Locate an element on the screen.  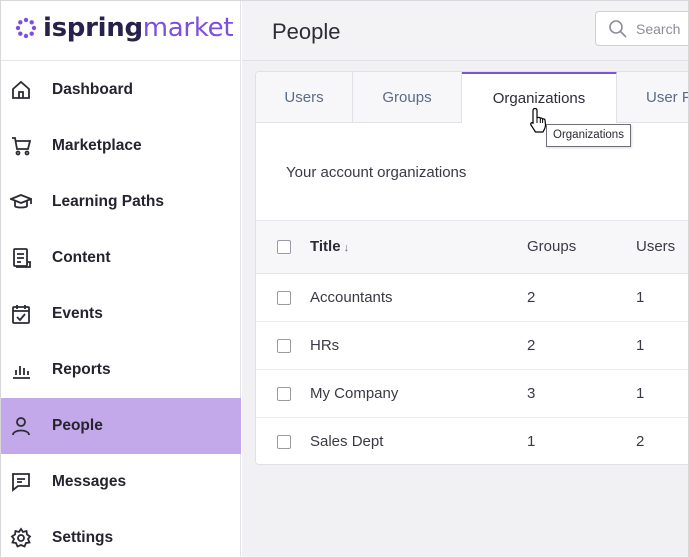
gear-icon is located at coordinates (21, 538).